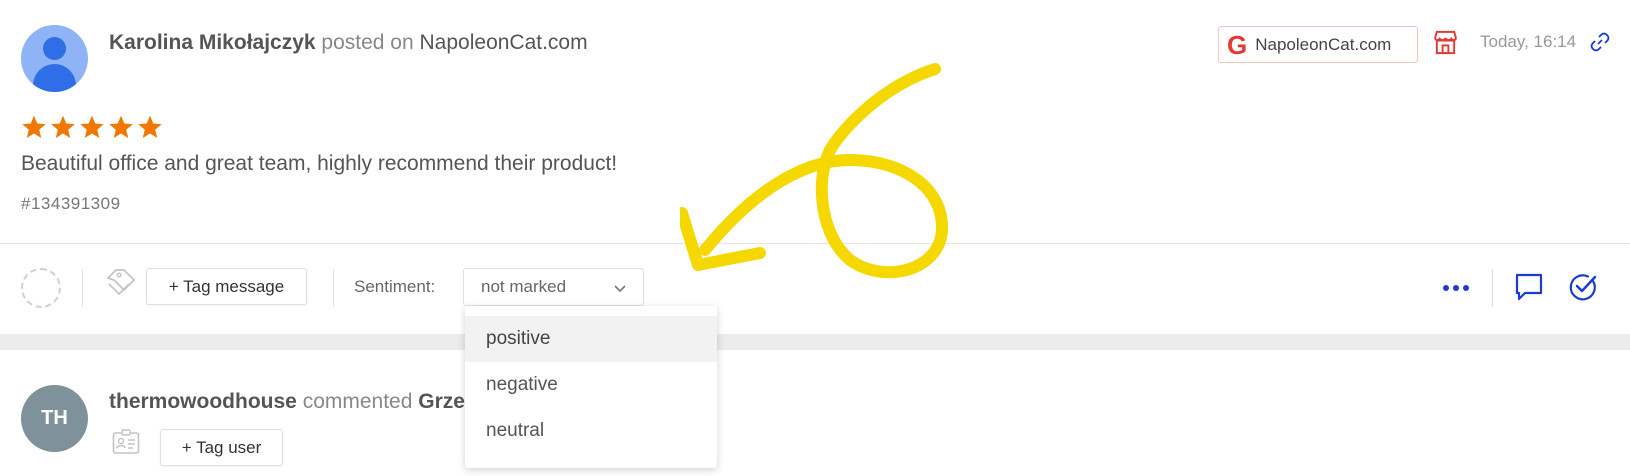  I want to click on post-timestamp: Today, 16:14, so click(1528, 41).